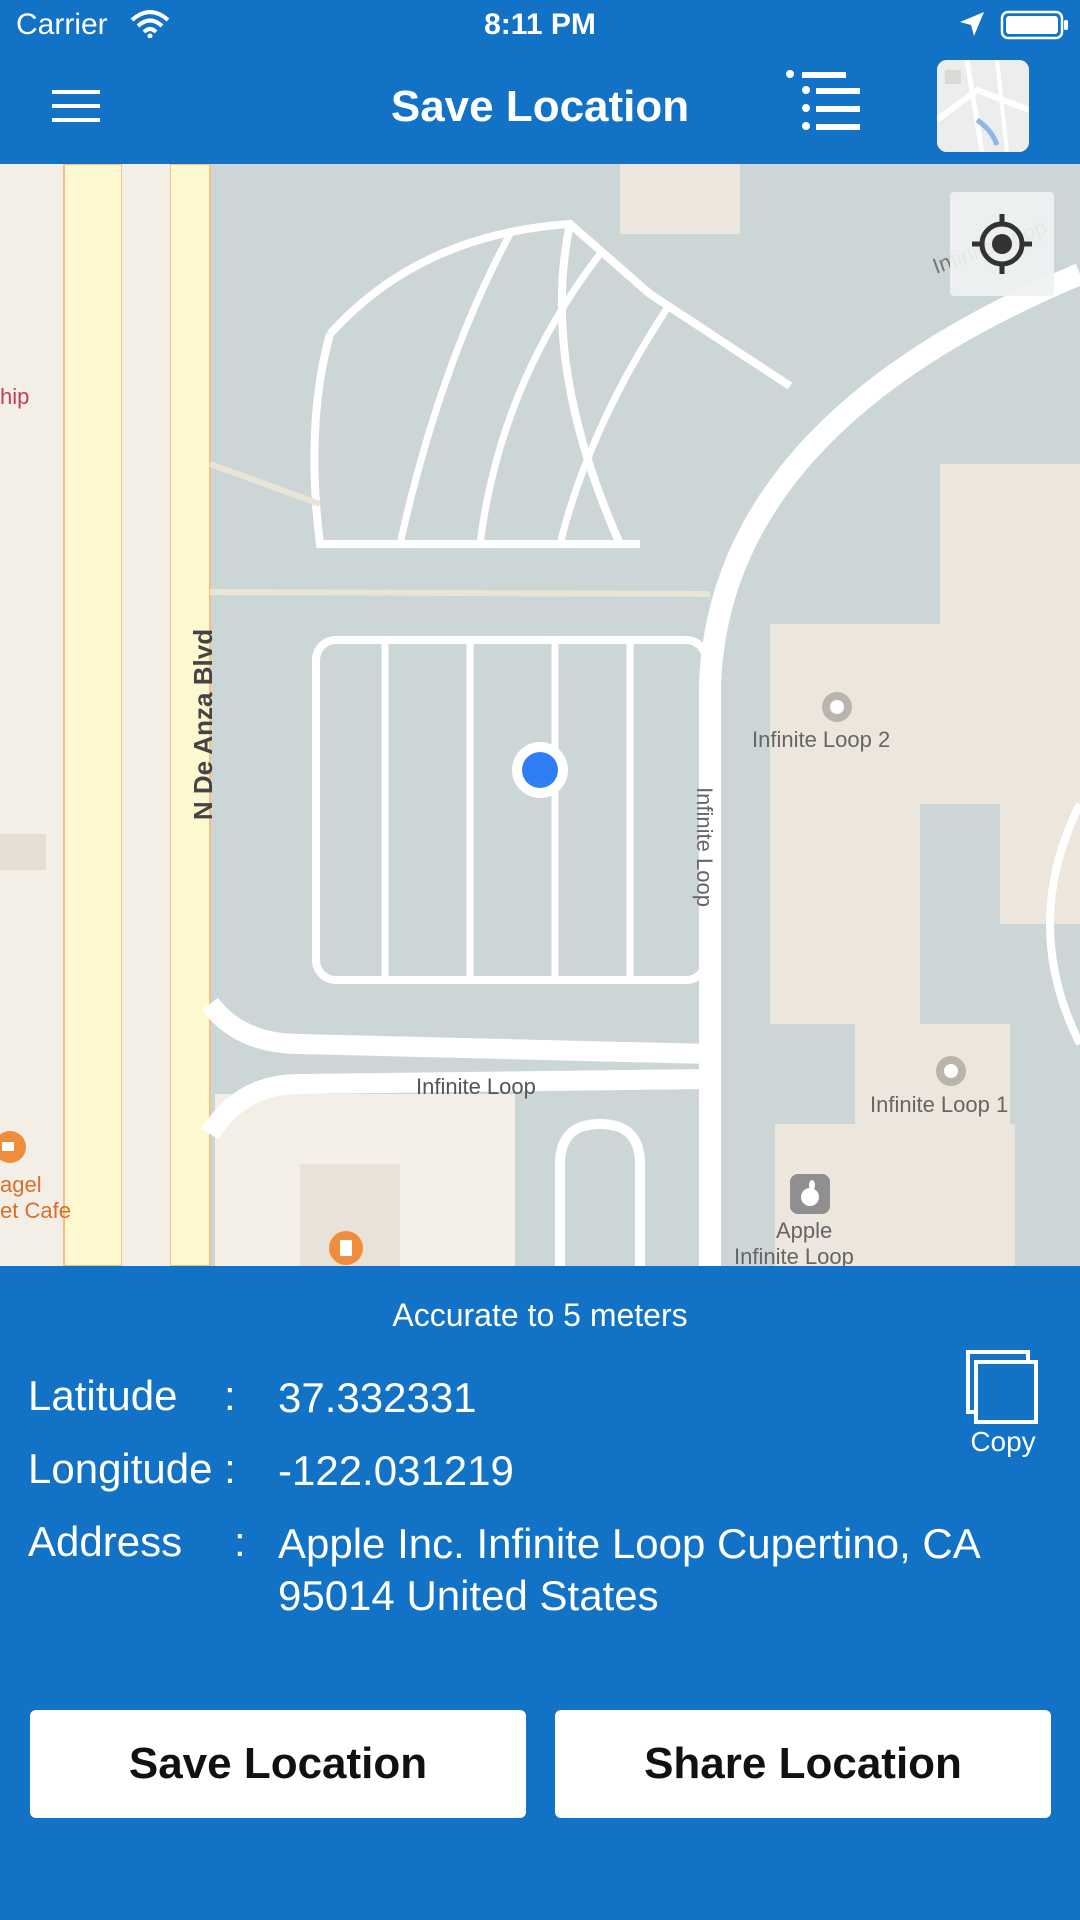 This screenshot has height=1920, width=1080. Describe the element at coordinates (132, 1468) in the screenshot. I see `longitude-label: Longitude :` at that location.